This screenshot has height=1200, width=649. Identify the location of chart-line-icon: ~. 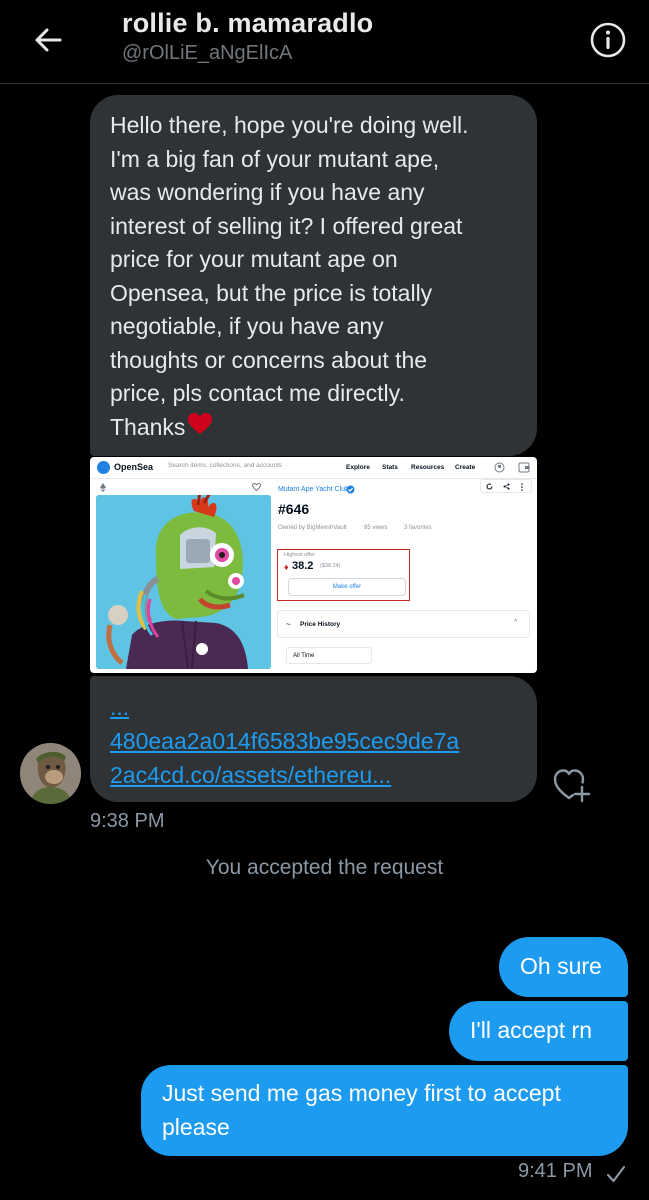
(288, 624).